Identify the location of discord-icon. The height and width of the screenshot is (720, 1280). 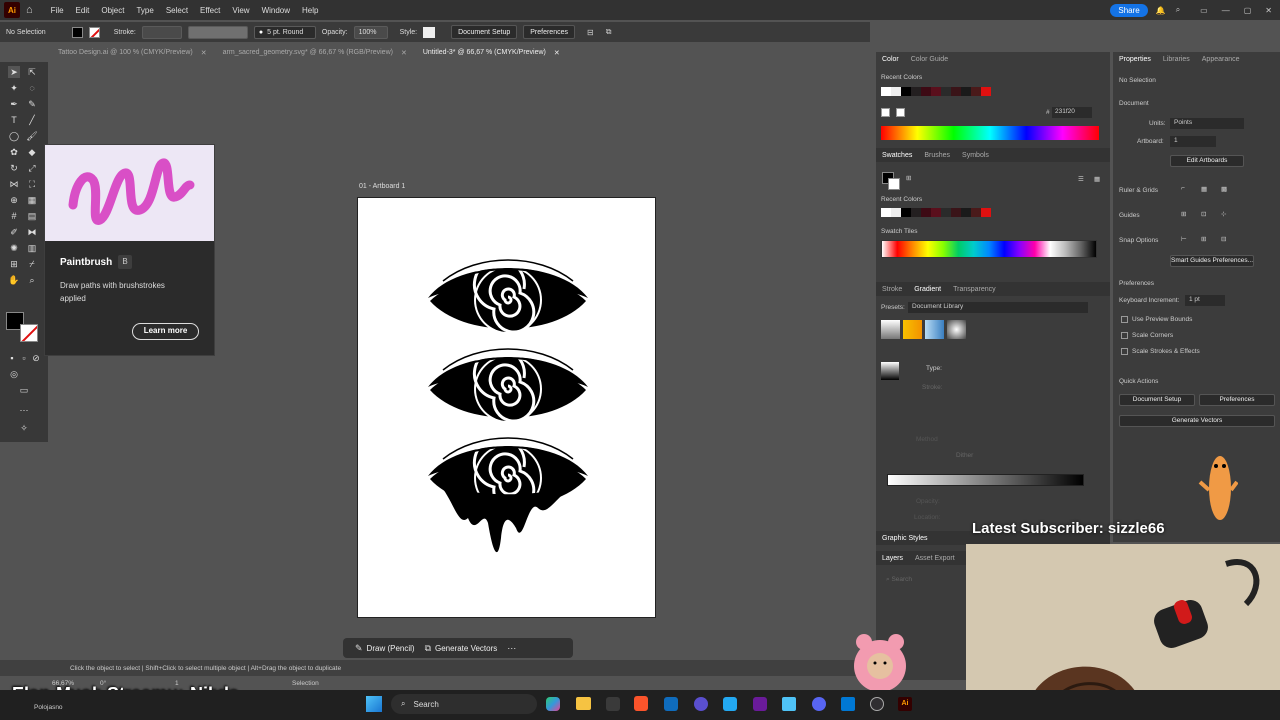
(819, 704).